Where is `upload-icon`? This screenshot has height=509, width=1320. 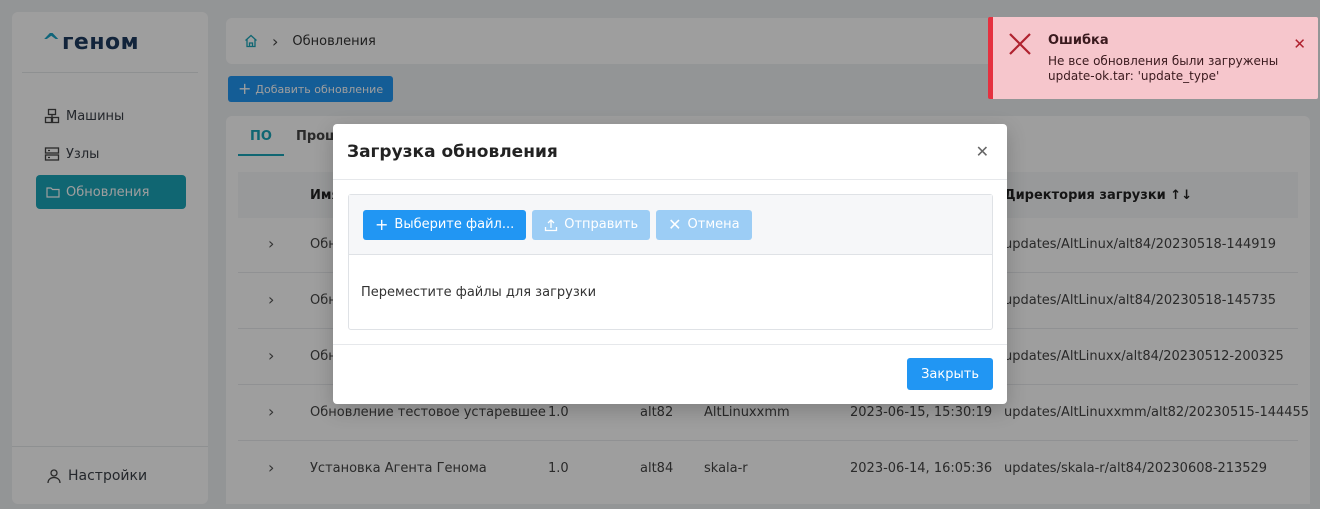 upload-icon is located at coordinates (551, 224).